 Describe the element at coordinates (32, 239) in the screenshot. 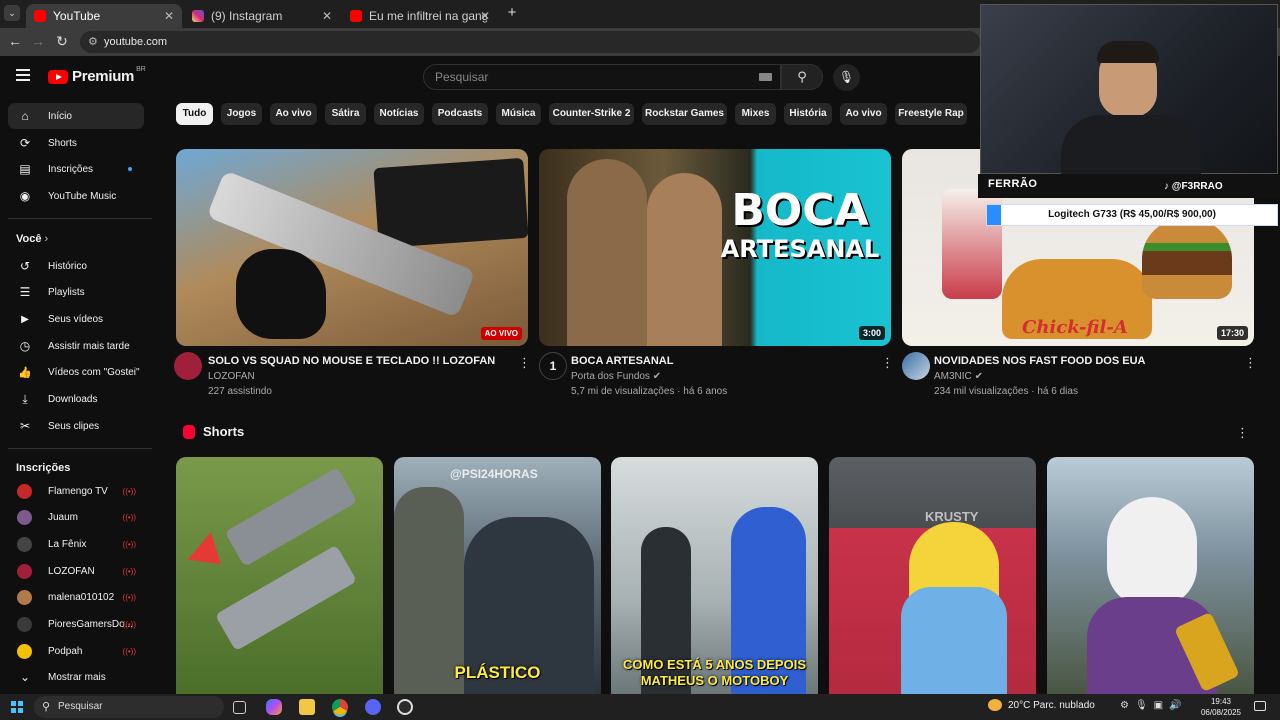

I see `you-section-header: Você ›` at that location.